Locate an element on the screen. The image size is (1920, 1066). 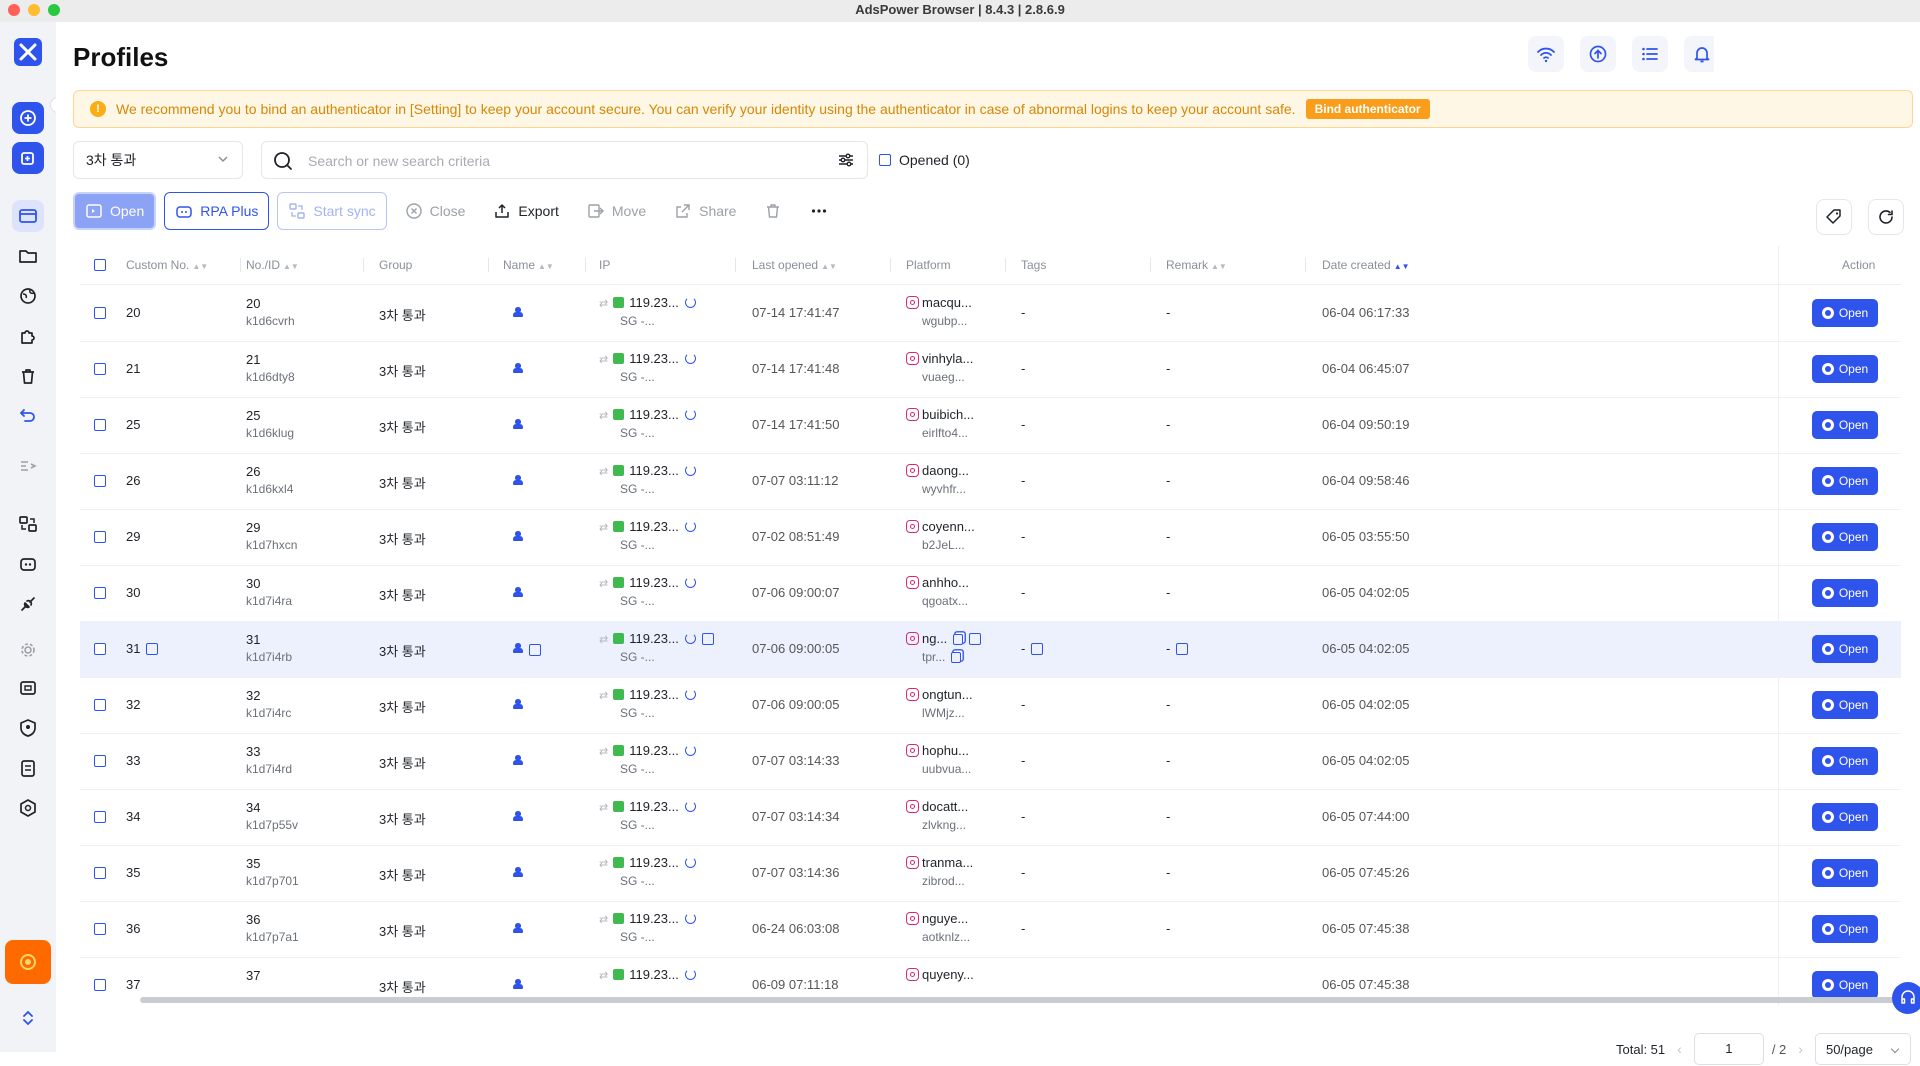
page-size-select: 50/page is located at coordinates (1862, 1049).